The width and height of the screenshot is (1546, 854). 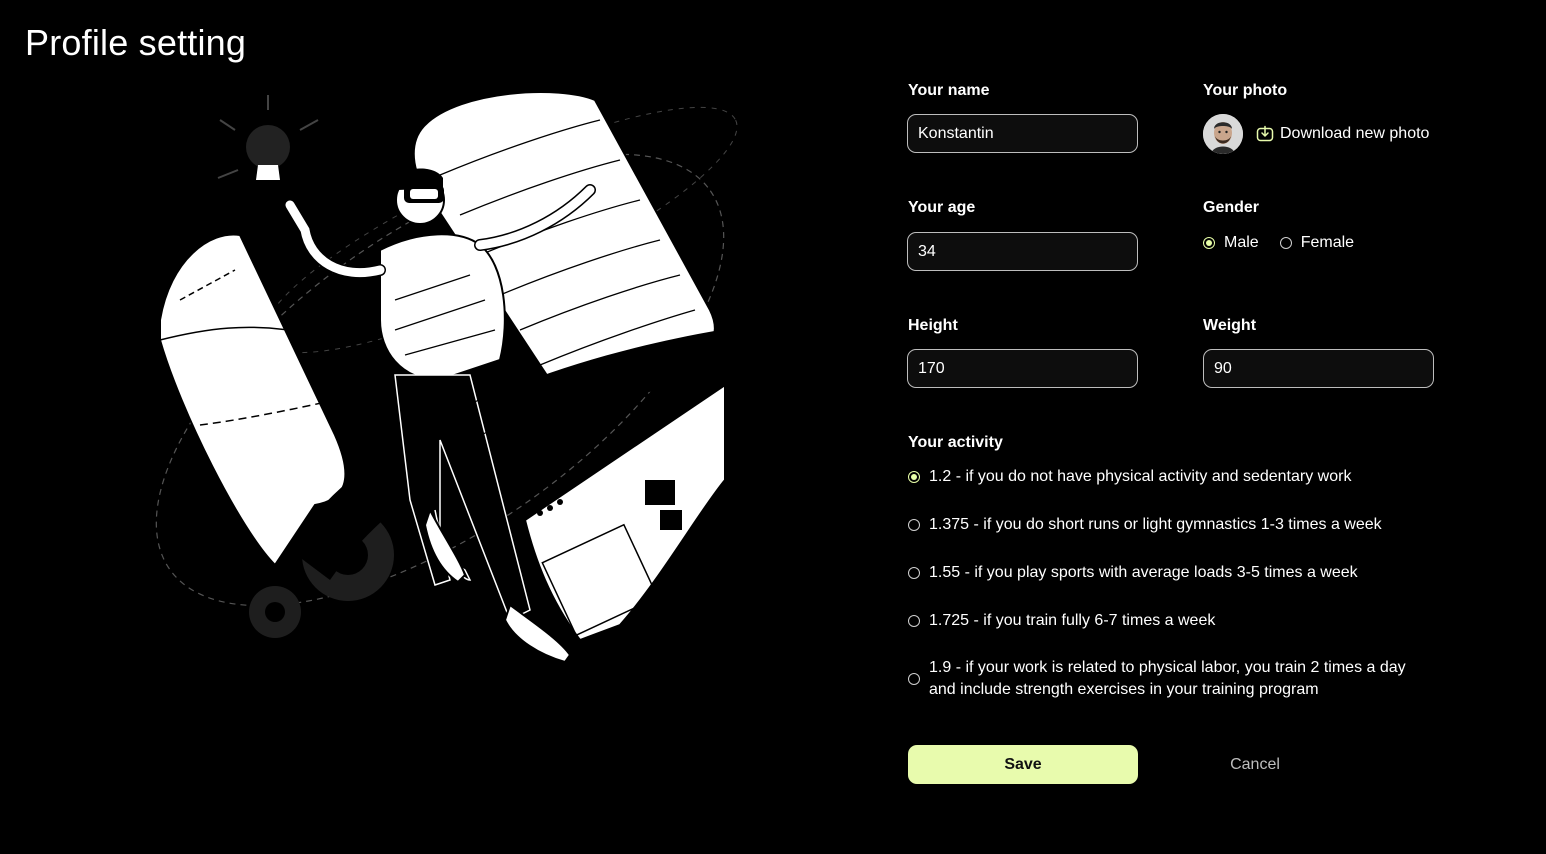 I want to click on gender-option-label: Female, so click(x=1327, y=242).